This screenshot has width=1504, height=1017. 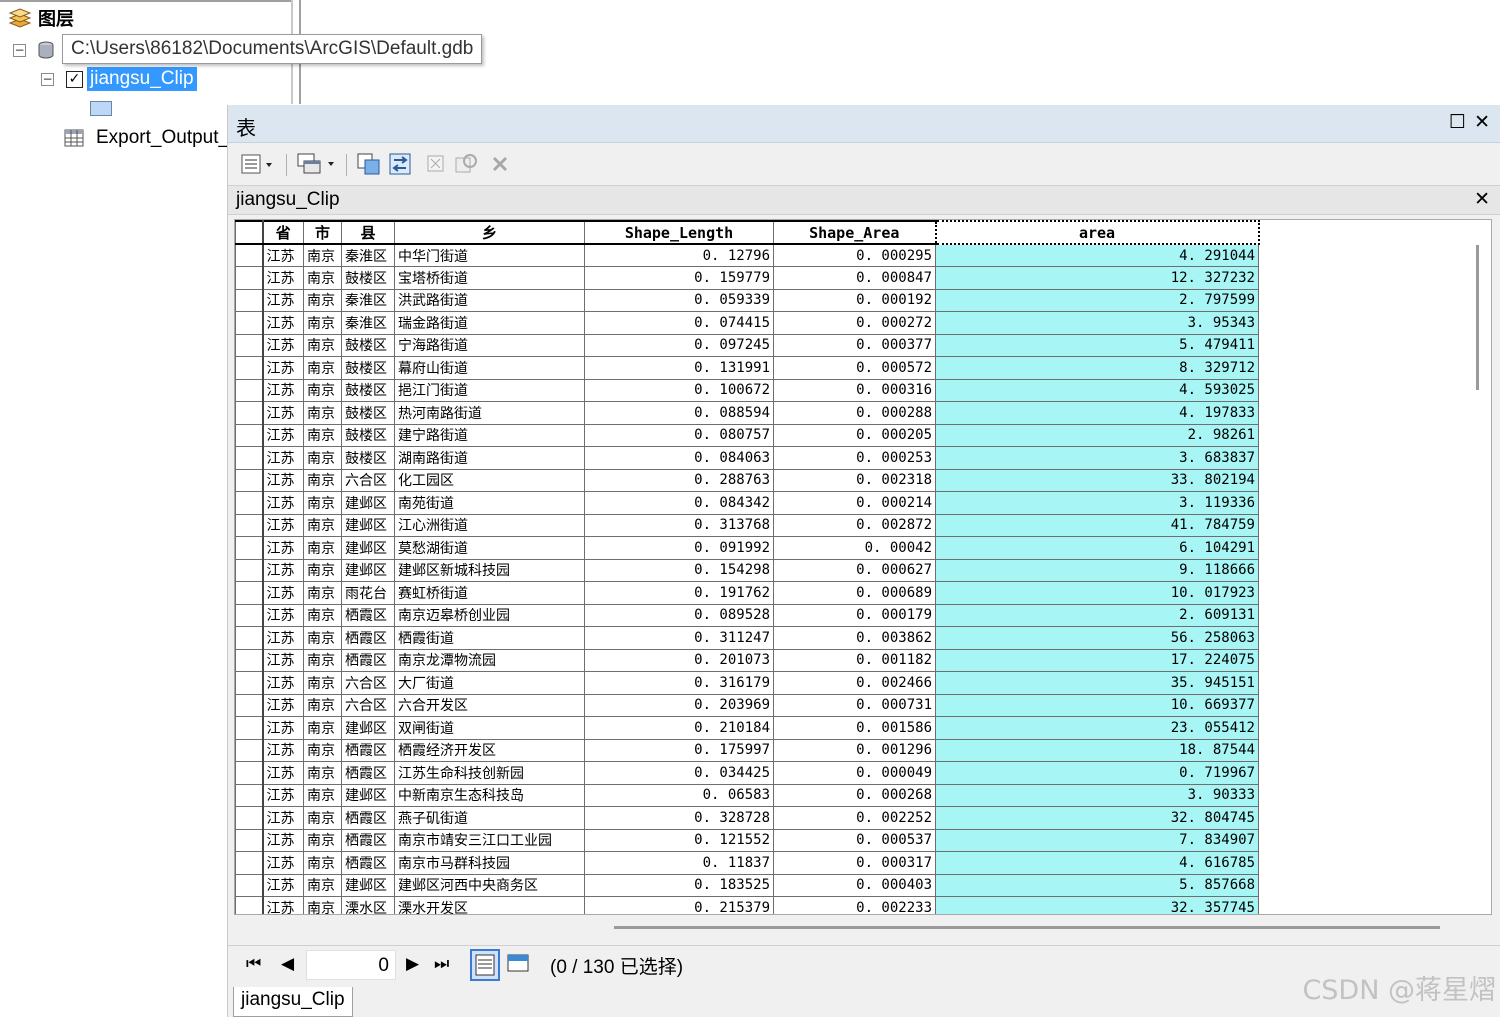 What do you see at coordinates (1097, 705) in the screenshot?
I see `table-cell: 10. 669377` at bounding box center [1097, 705].